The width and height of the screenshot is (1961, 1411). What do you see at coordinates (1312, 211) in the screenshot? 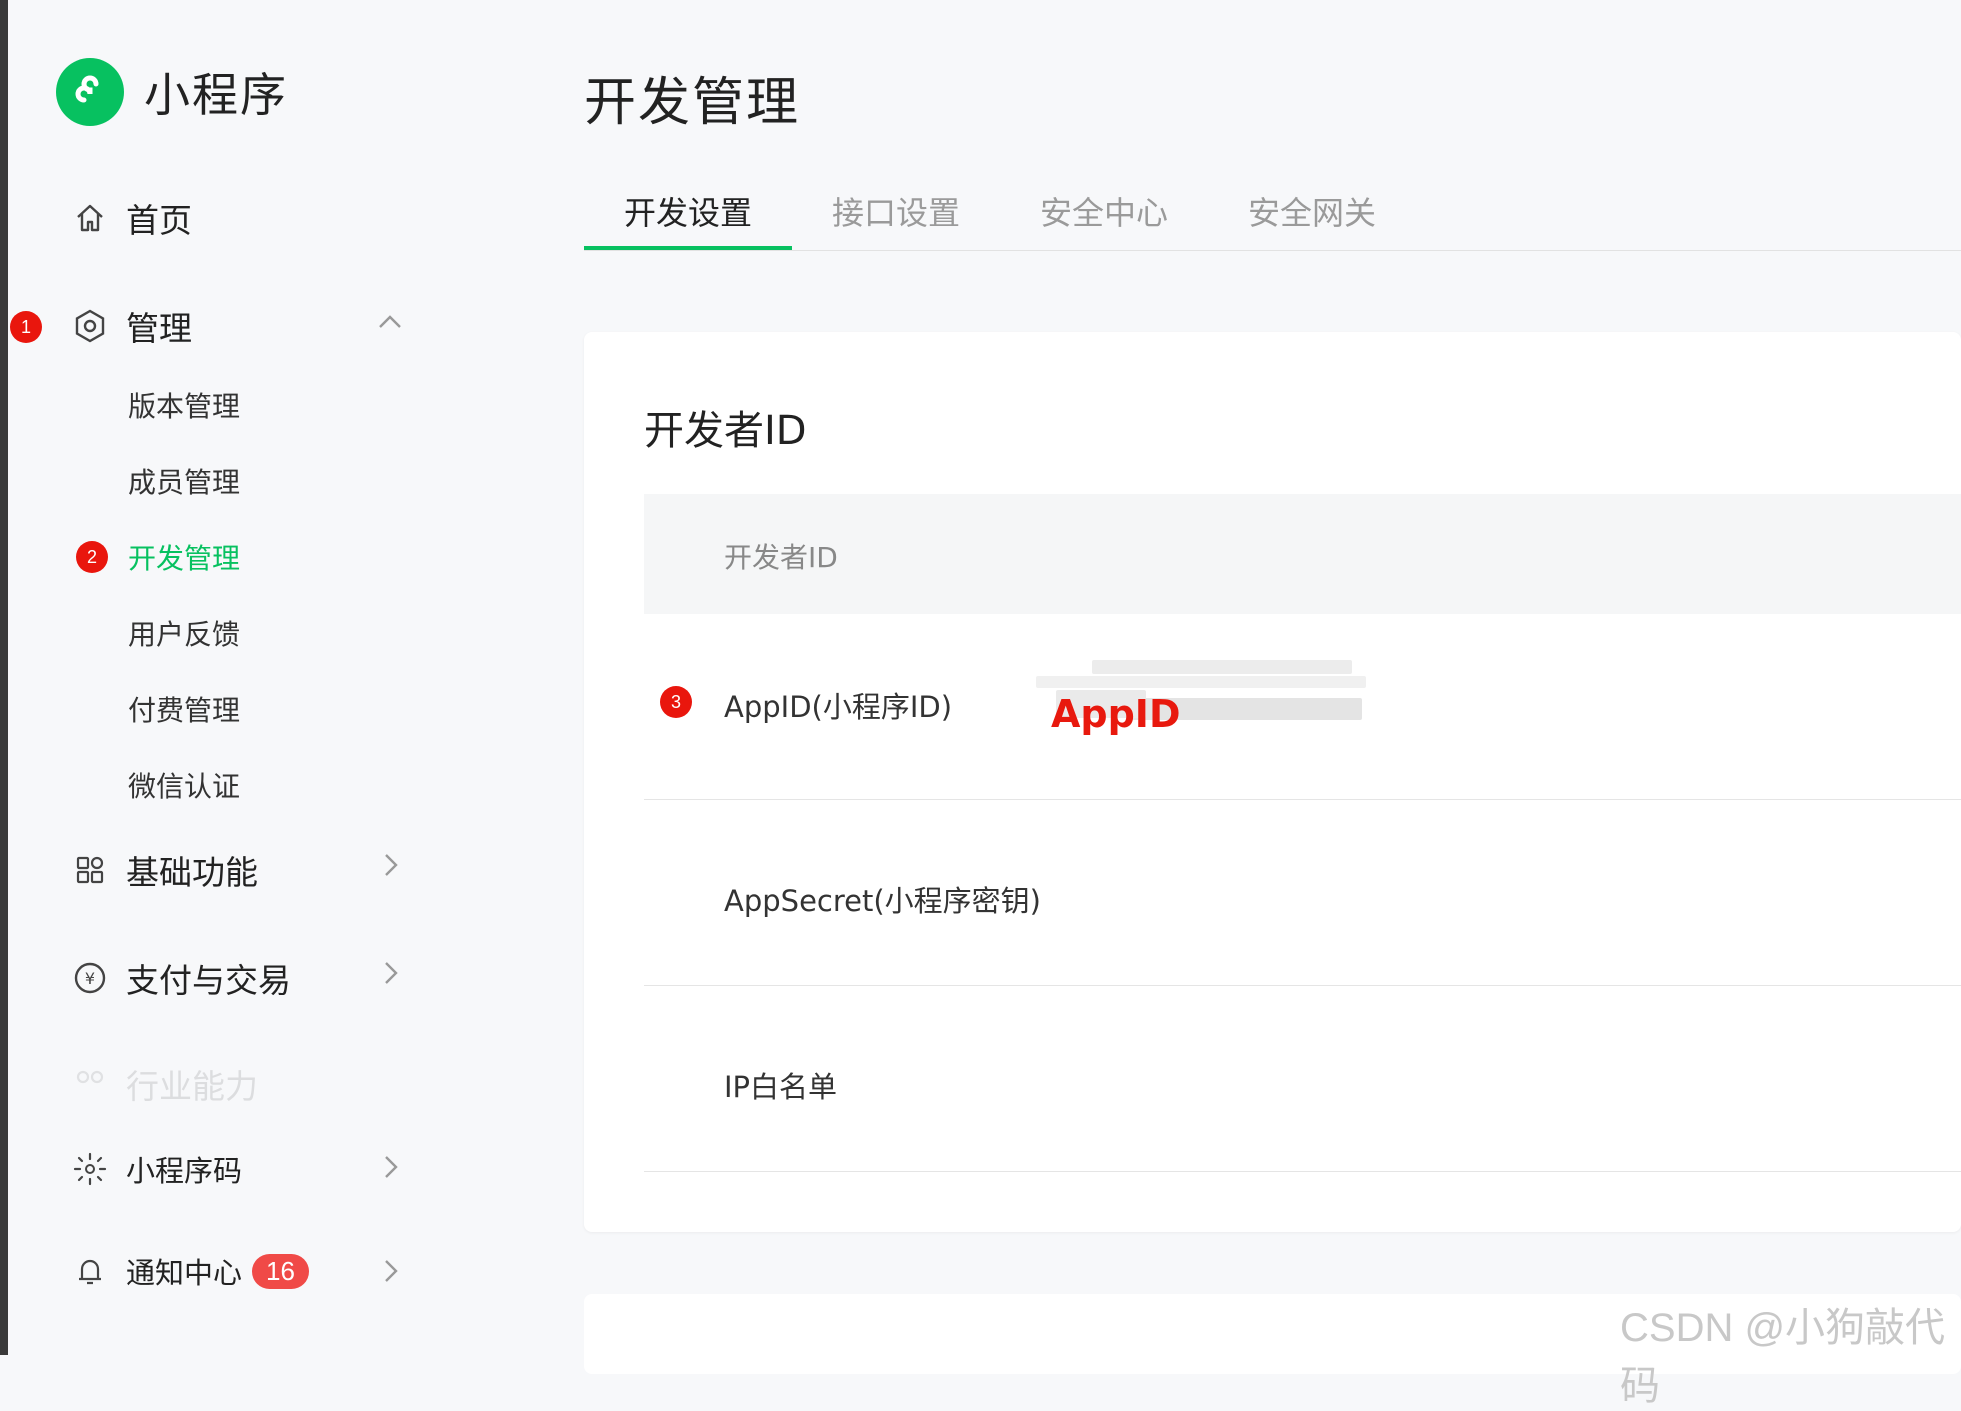
I see `tab-security-gateway: 安全网关` at bounding box center [1312, 211].